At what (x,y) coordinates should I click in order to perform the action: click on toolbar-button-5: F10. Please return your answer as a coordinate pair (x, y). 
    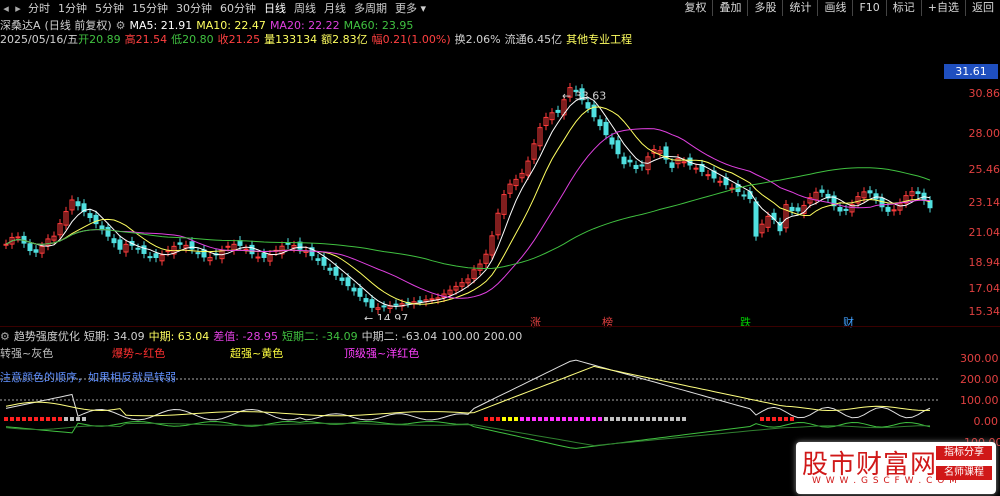
    Looking at the image, I should click on (868, 8).